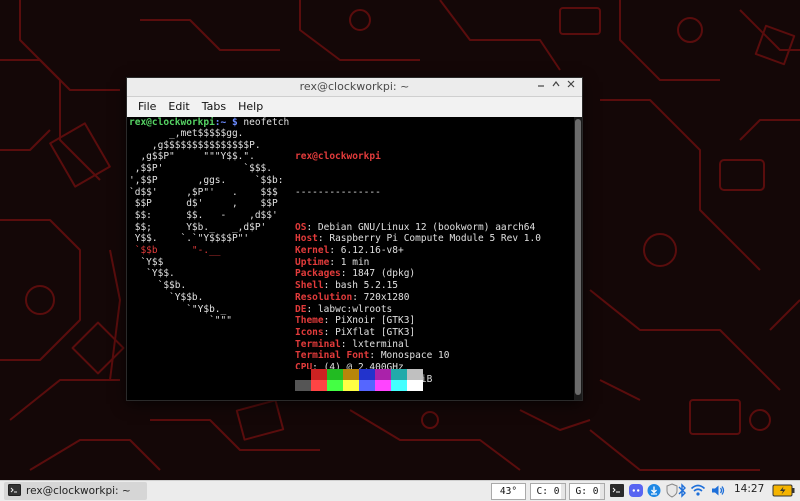 The height and width of the screenshot is (501, 800). What do you see at coordinates (400, 490) in the screenshot?
I see `taskbar: rex@clockworkpi: ~ 43° C: 0 G: 0 14:27` at bounding box center [400, 490].